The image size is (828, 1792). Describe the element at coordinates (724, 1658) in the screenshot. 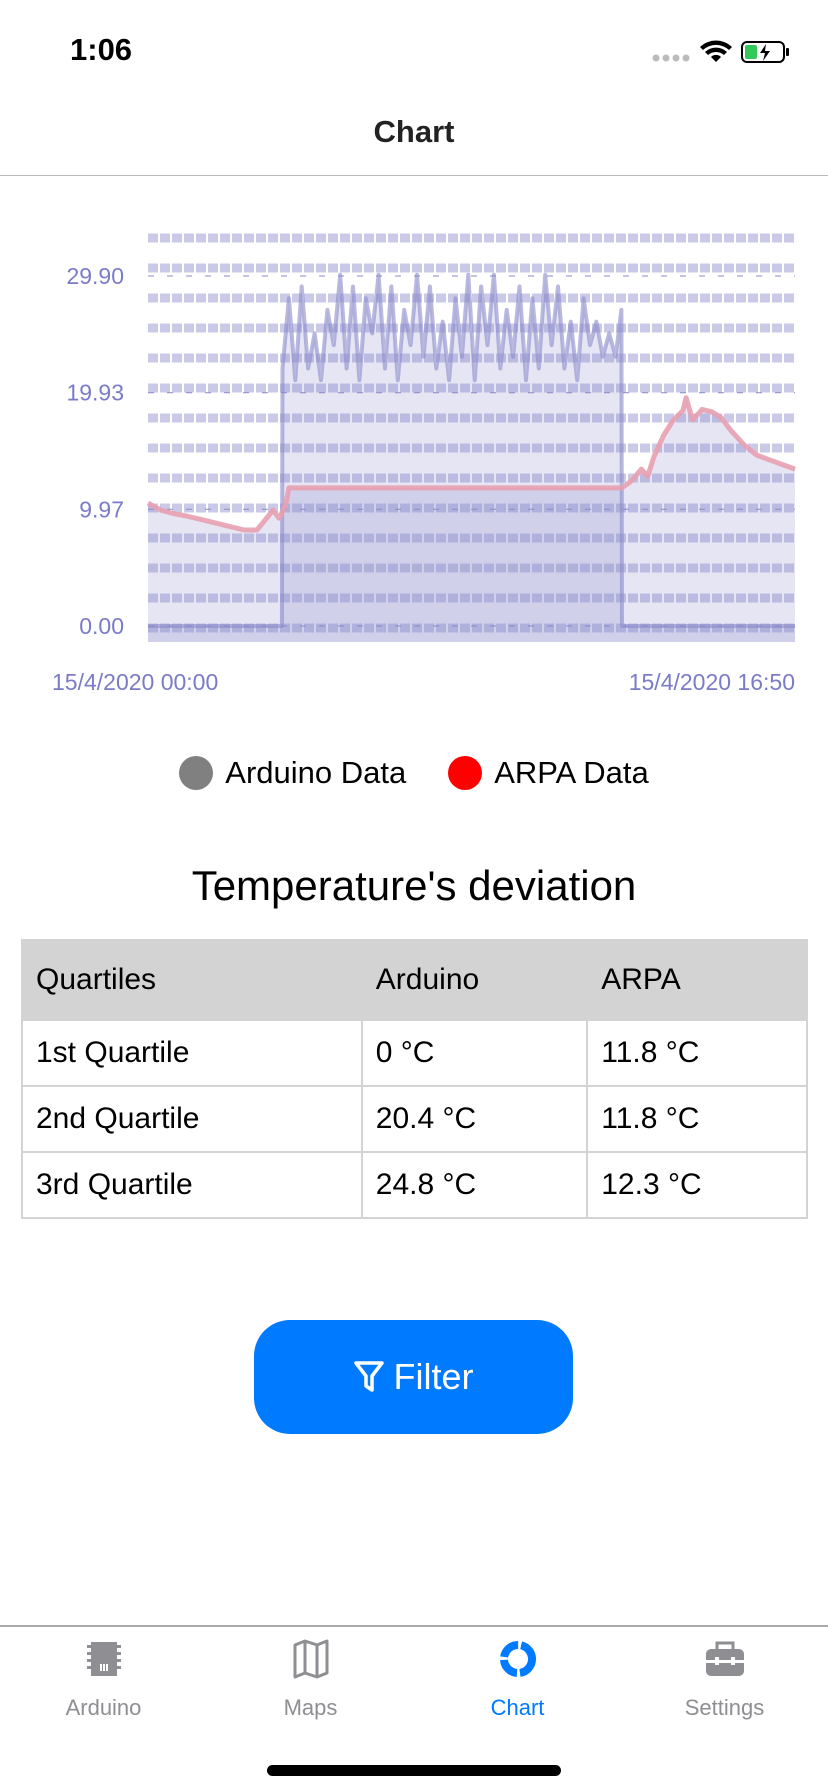

I see `toolbox-icon` at that location.